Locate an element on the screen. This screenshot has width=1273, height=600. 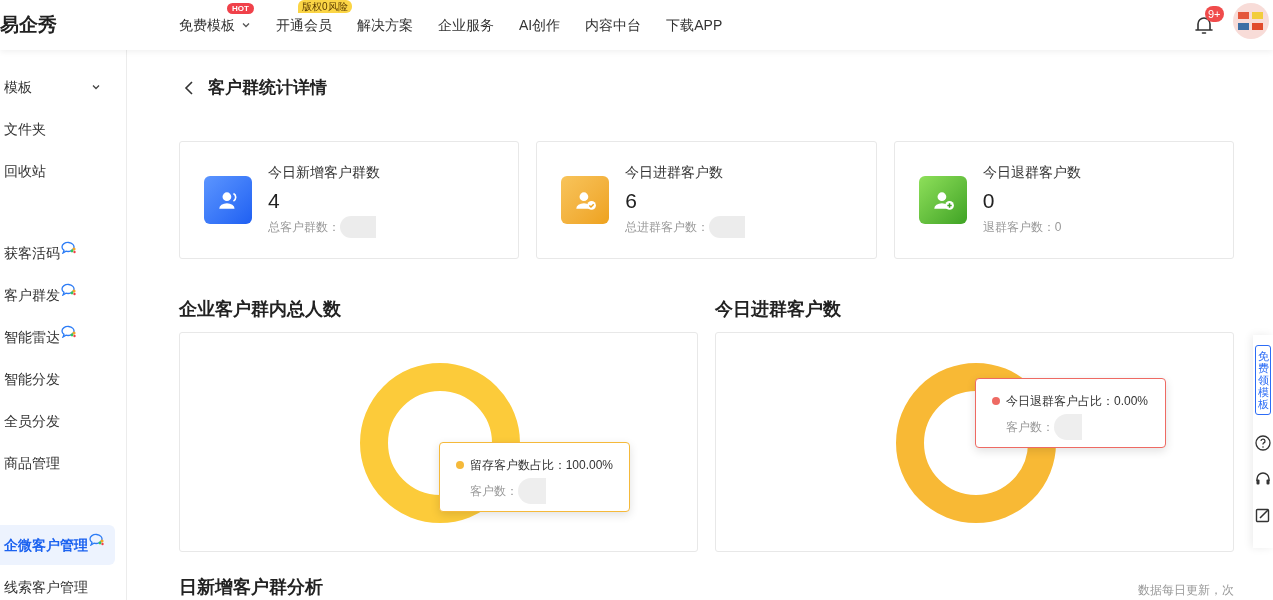
section-title: 日新增客户群分析 is located at coordinates (251, 587).